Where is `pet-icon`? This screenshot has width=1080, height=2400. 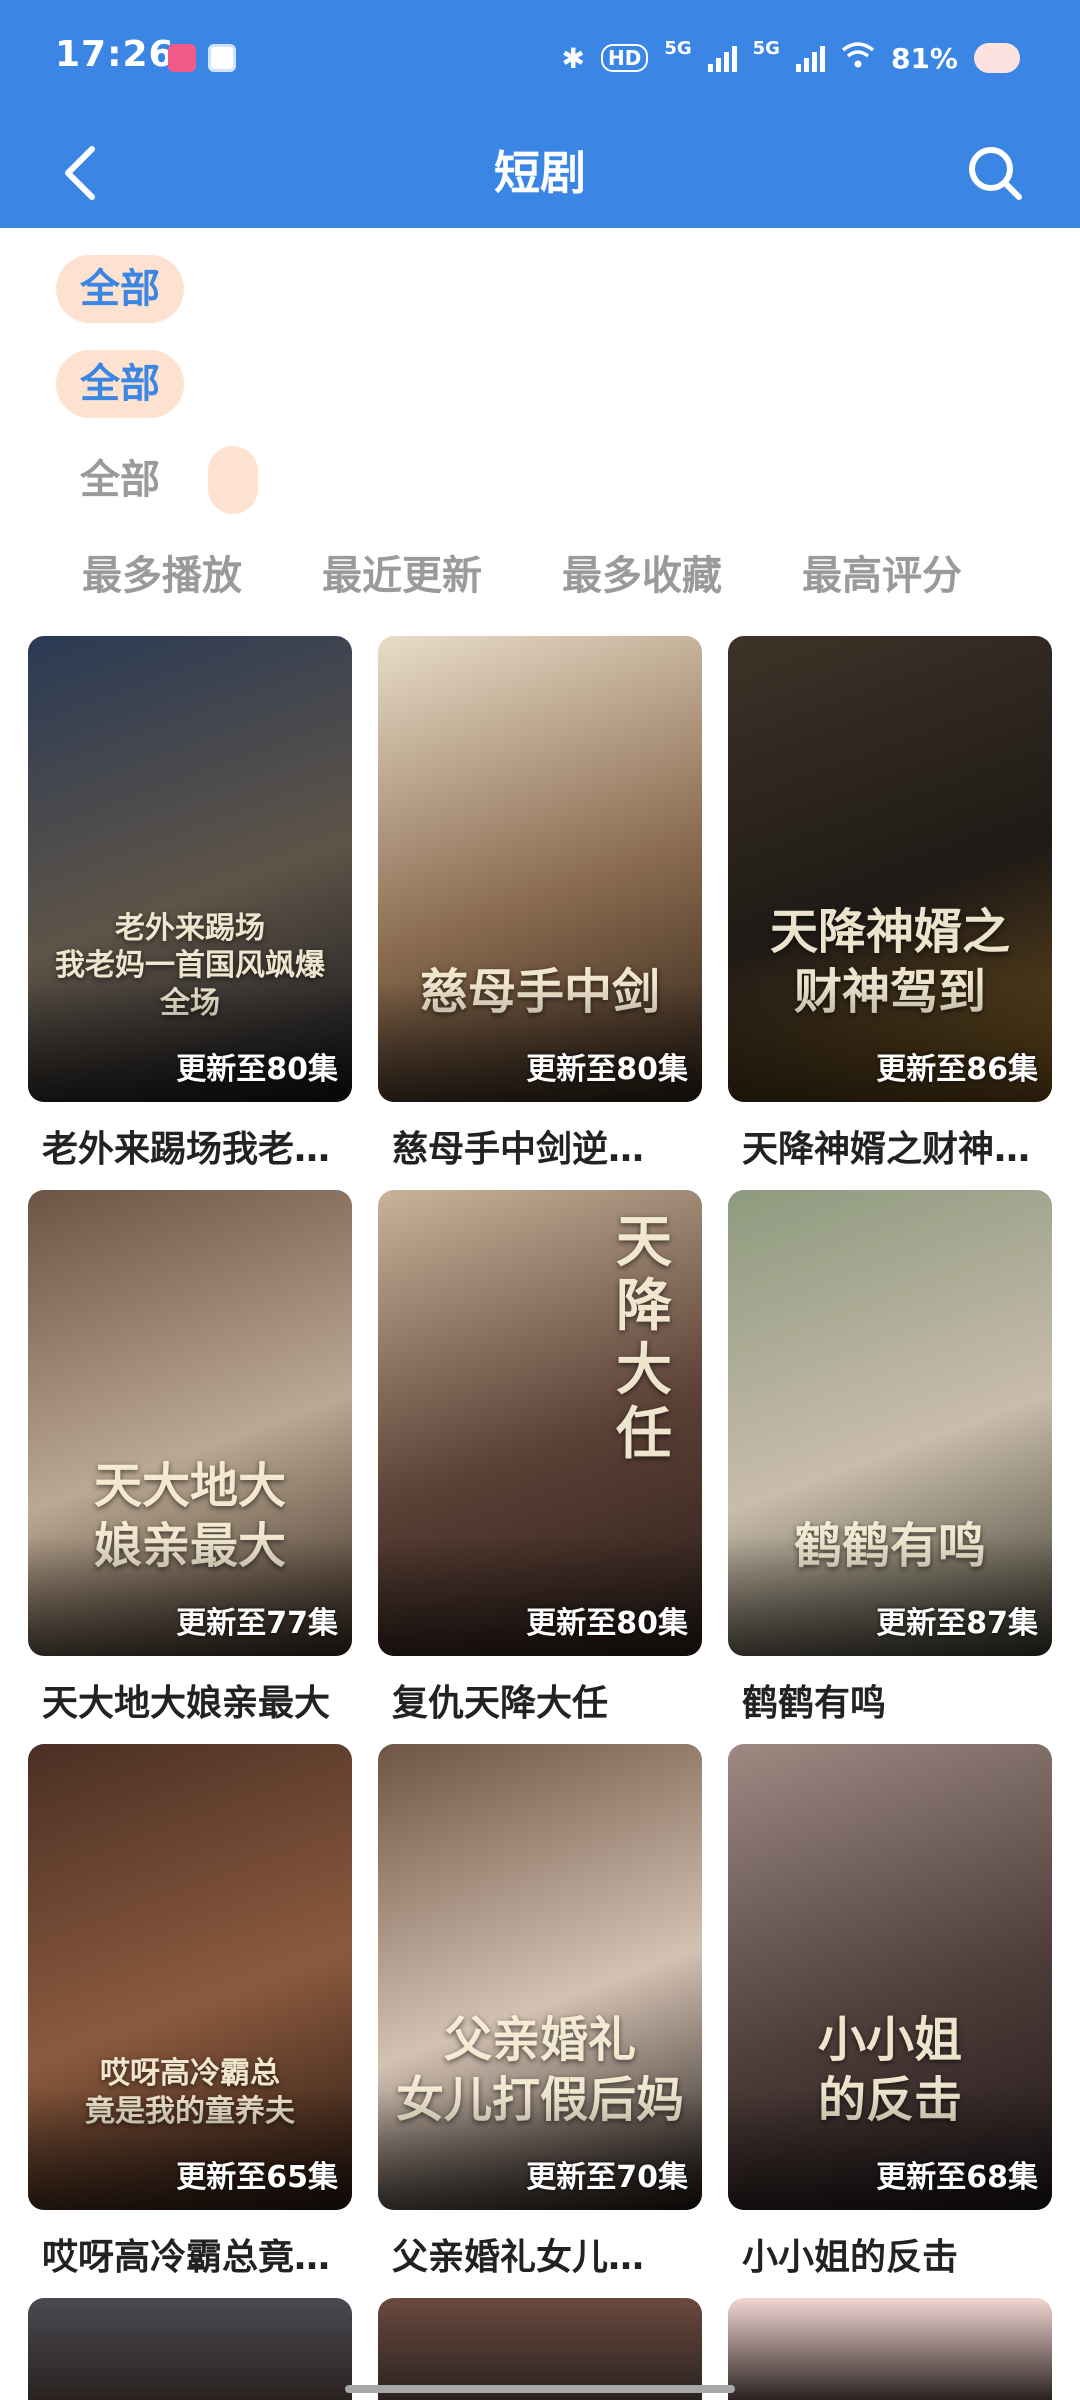 pet-icon is located at coordinates (997, 58).